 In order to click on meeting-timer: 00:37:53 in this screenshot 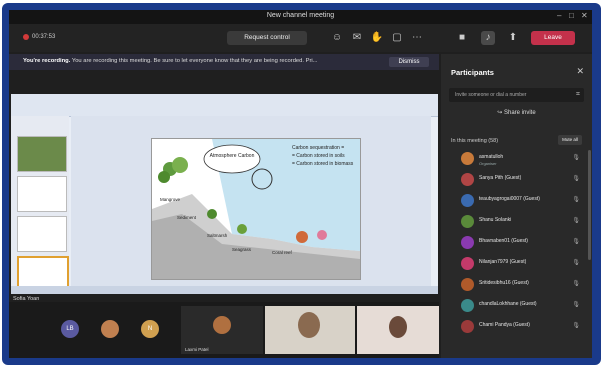, I will do `click(39, 37)`.